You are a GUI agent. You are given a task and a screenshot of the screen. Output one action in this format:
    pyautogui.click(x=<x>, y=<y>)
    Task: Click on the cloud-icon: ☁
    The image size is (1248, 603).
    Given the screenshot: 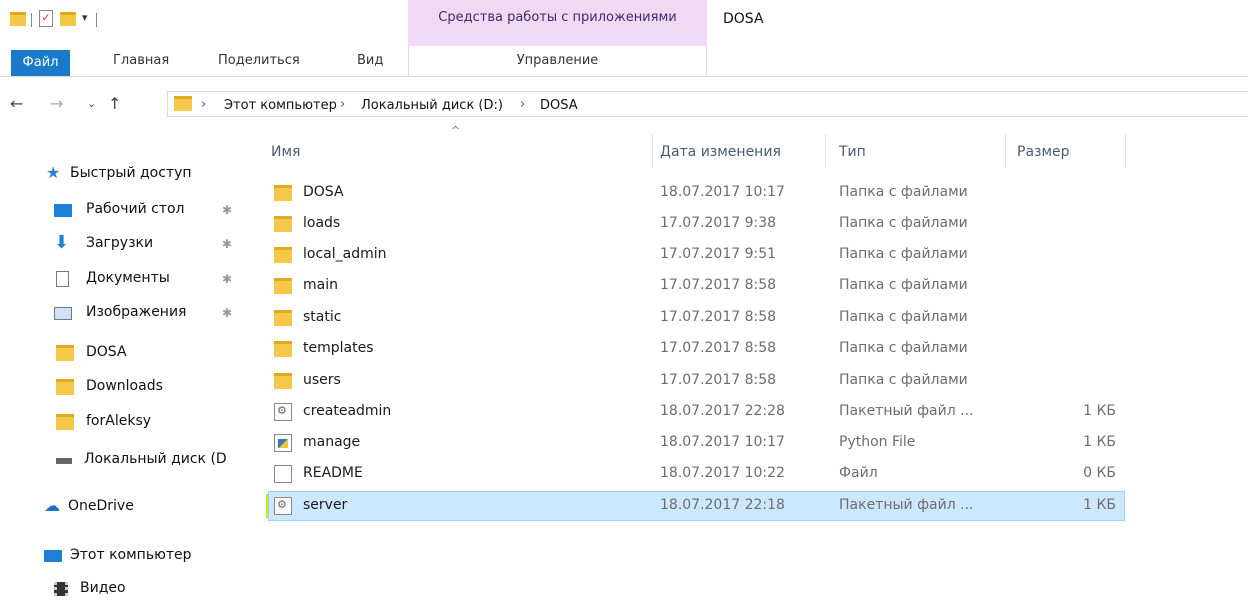 What is the action you would take?
    pyautogui.click(x=52, y=505)
    